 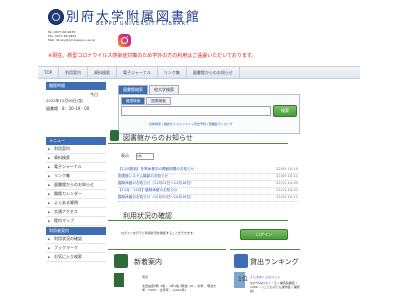 What do you see at coordinates (147, 216) in the screenshot?
I see `usage-title: 利用状況の確認` at bounding box center [147, 216].